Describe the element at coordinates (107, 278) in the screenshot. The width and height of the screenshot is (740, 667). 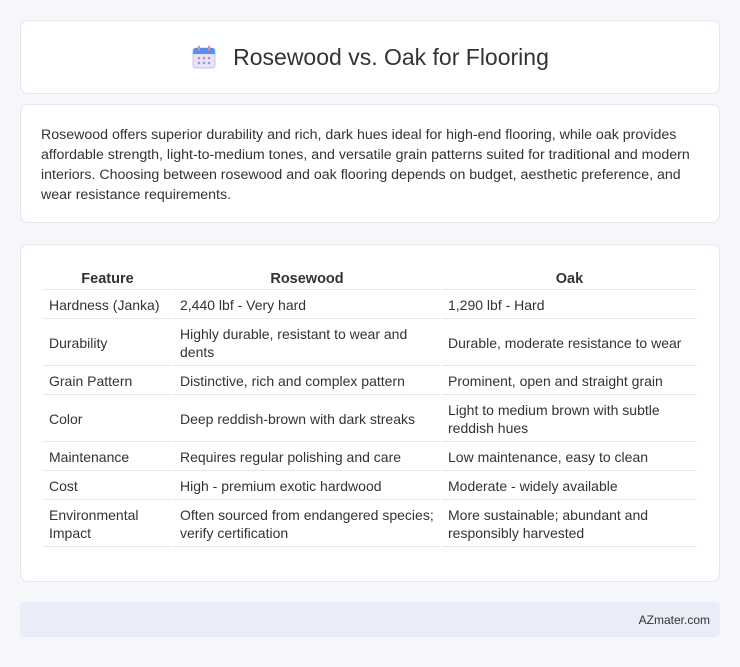
I see `column-header-feature: Feature` at that location.